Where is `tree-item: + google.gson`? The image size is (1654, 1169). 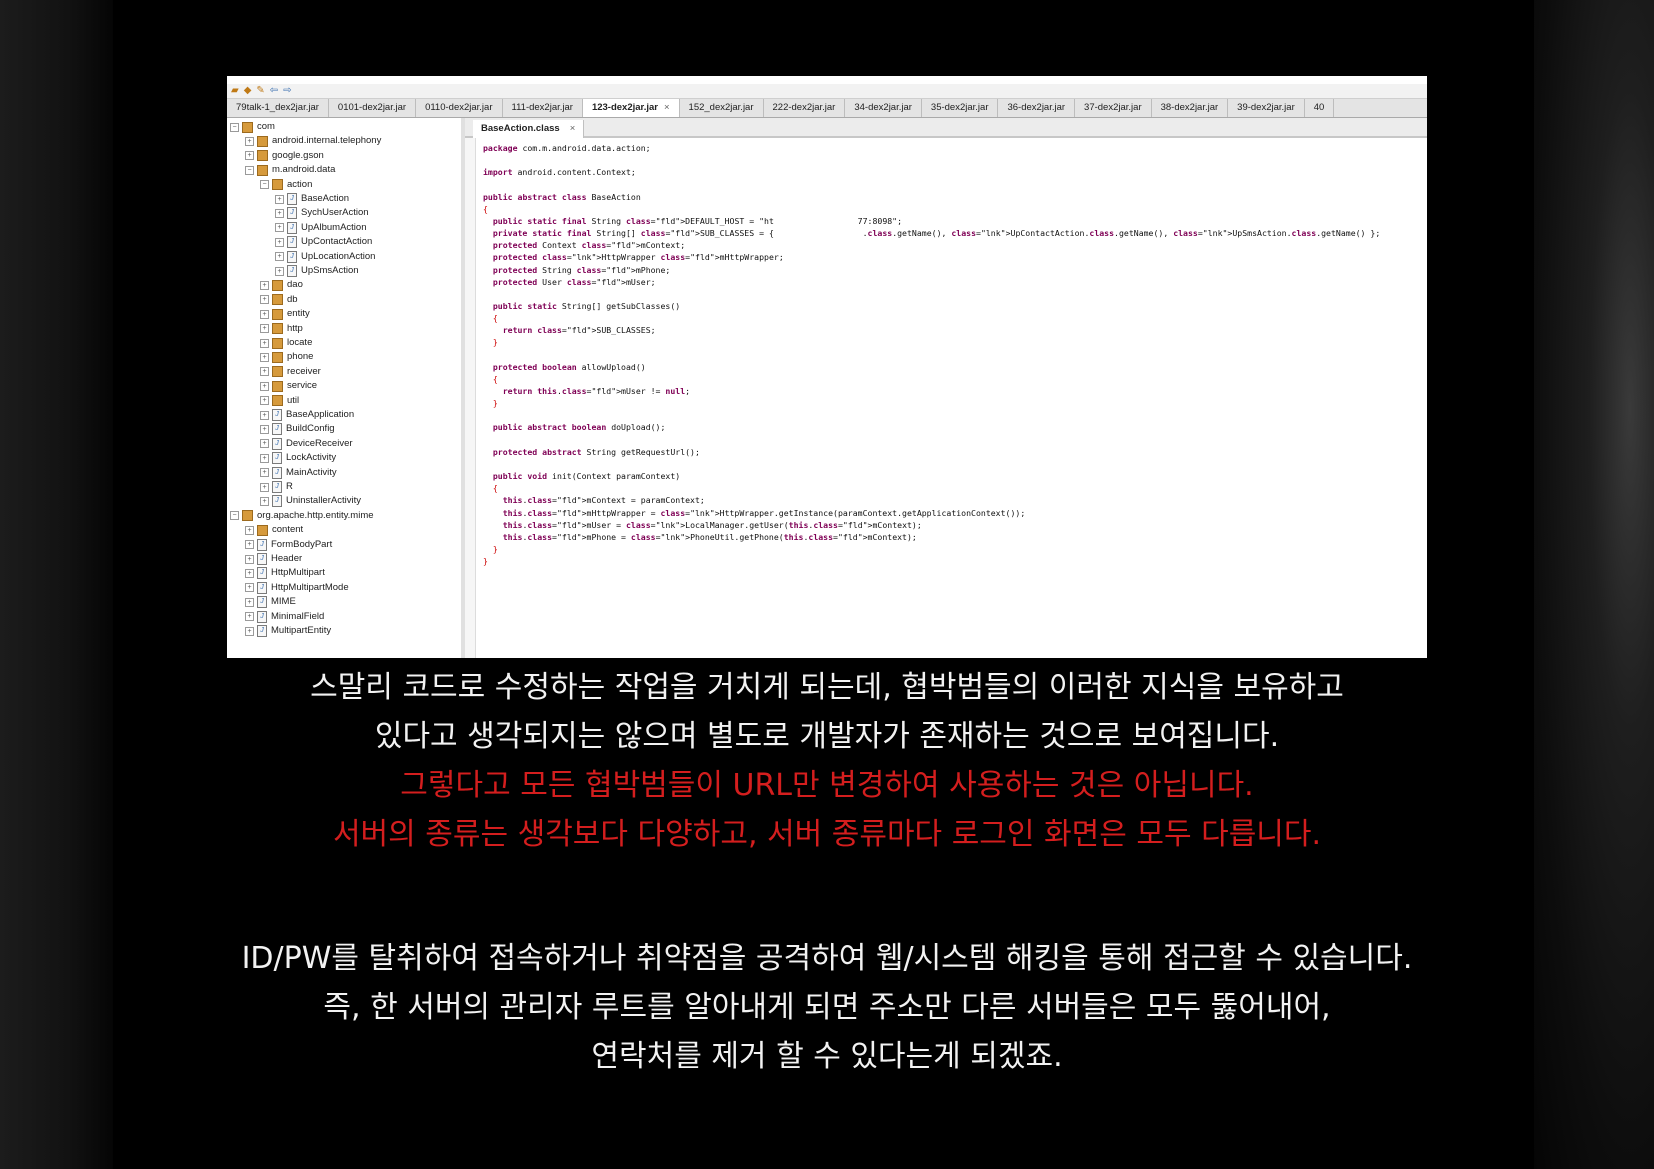 tree-item: + google.gson is located at coordinates (284, 156).